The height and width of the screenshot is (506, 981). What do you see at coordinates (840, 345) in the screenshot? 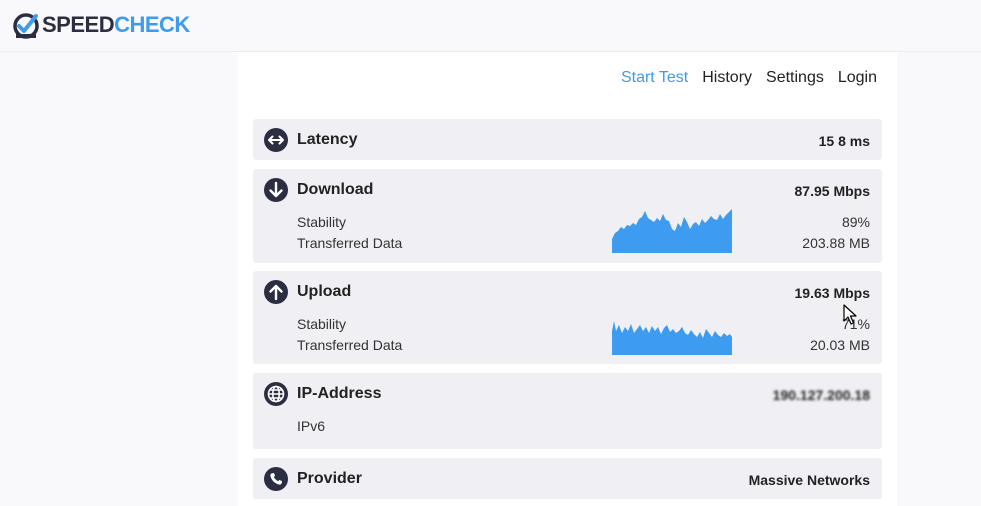
I see `upload-transferred-value: 20.03 MB` at bounding box center [840, 345].